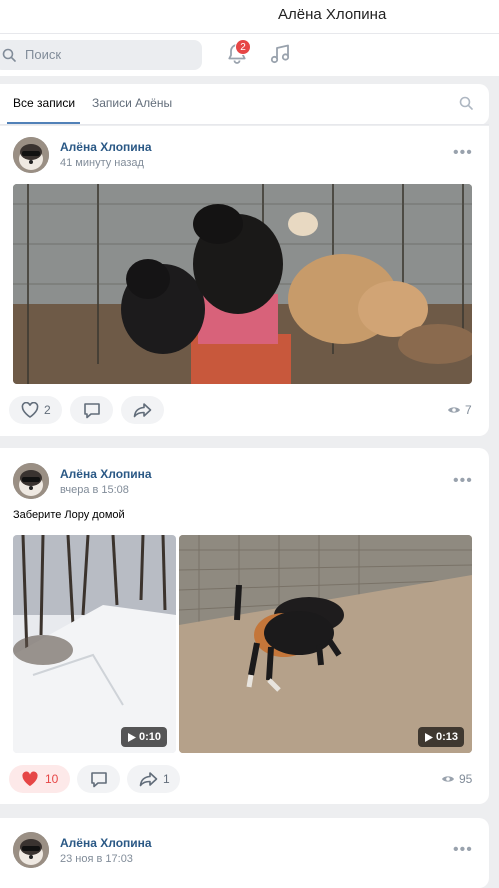 This screenshot has height=888, width=499. I want to click on post-video: 0:10, so click(94, 644).